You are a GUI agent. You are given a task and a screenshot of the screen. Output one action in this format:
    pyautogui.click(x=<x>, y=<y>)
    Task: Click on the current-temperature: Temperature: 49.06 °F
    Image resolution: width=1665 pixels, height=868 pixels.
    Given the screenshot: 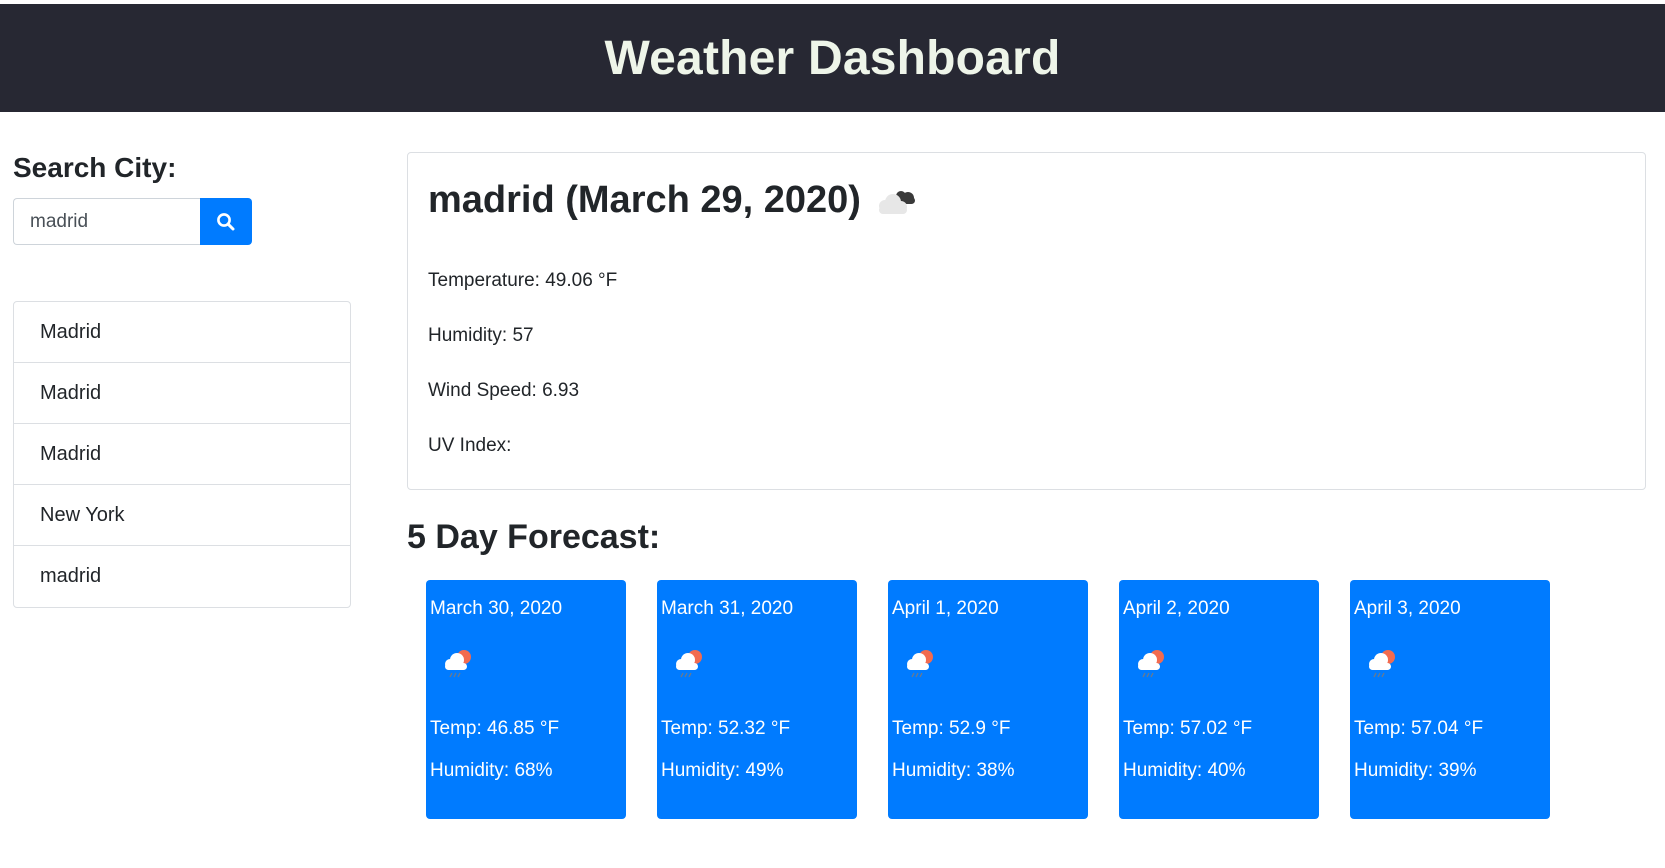 What is the action you would take?
    pyautogui.click(x=523, y=280)
    